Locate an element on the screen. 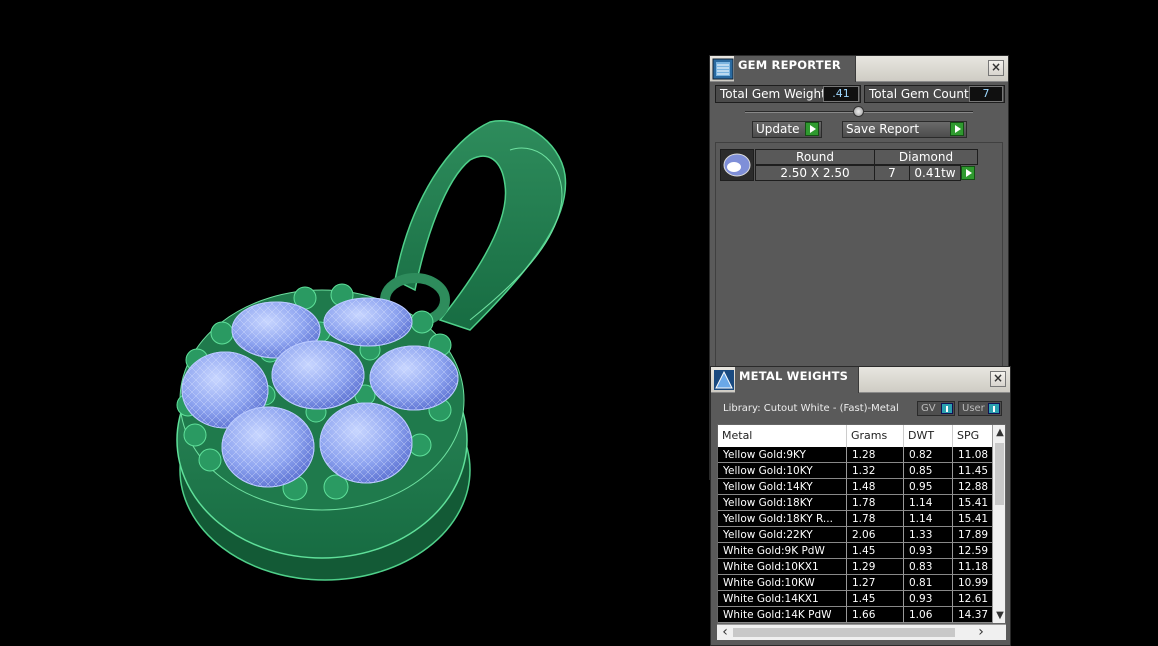 This screenshot has width=1158, height=646. cell-grams: 1.48 is located at coordinates (875, 487).